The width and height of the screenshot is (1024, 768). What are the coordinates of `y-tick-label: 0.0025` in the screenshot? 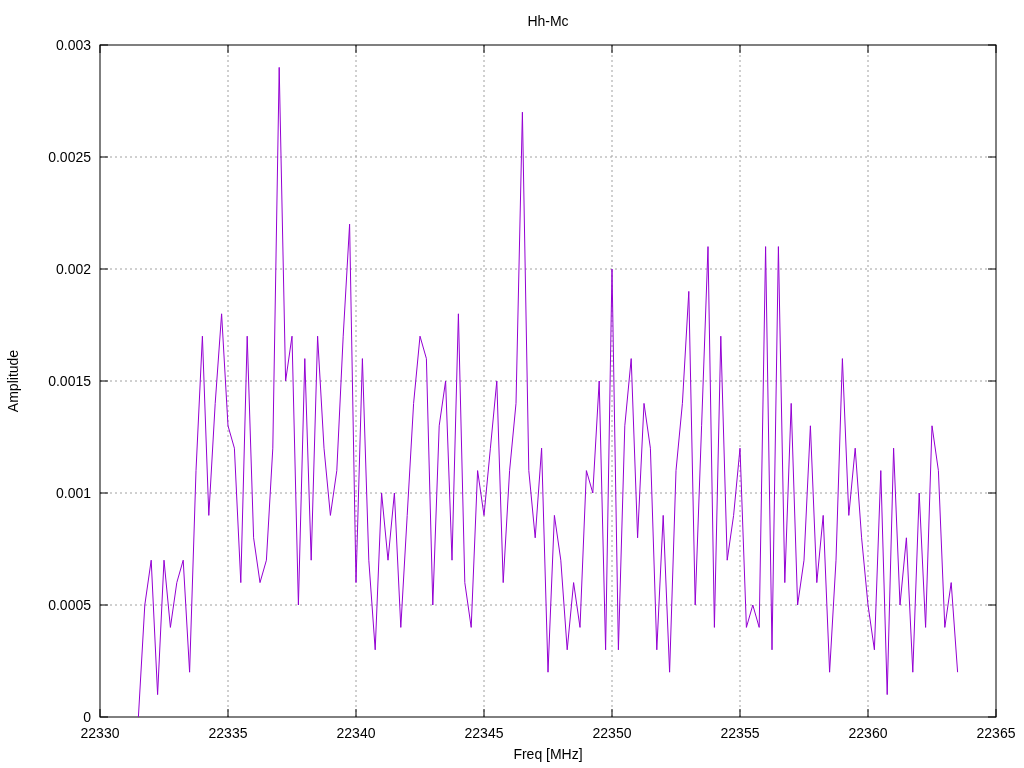 It's located at (69, 157).